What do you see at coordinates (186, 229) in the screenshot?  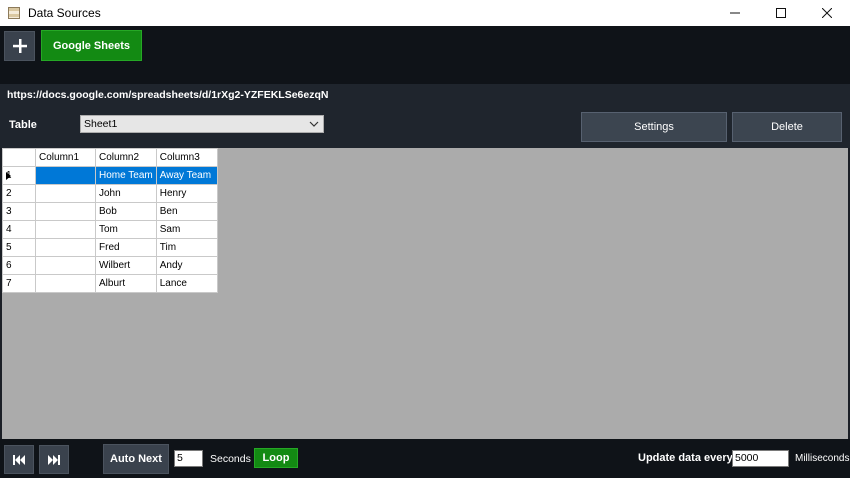 I see `grid-cell: Sam` at bounding box center [186, 229].